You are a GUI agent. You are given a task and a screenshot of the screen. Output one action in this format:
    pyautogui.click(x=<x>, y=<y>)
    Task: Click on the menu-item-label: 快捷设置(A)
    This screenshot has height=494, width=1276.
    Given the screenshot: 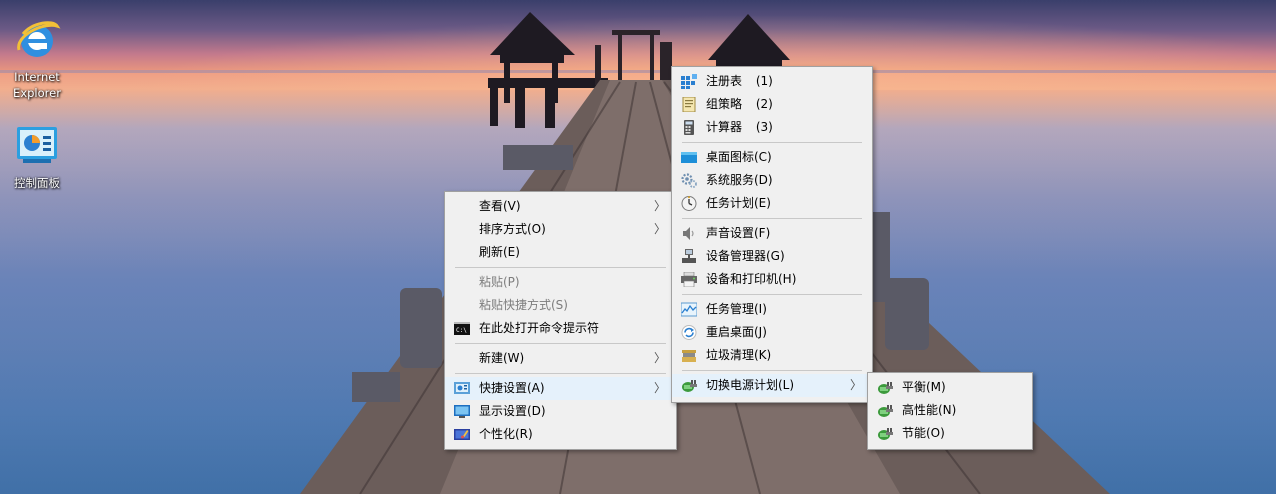 What is the action you would take?
    pyautogui.click(x=512, y=388)
    